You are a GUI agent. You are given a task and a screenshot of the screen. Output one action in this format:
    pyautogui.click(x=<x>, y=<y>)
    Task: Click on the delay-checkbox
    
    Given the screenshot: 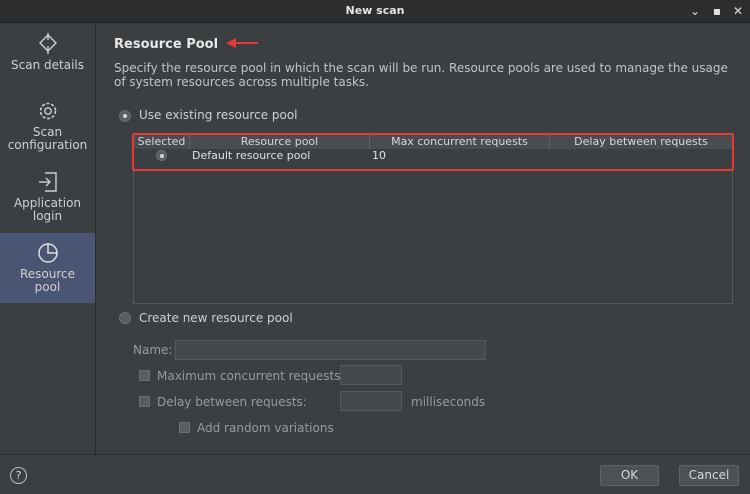 What is the action you would take?
    pyautogui.click(x=144, y=401)
    